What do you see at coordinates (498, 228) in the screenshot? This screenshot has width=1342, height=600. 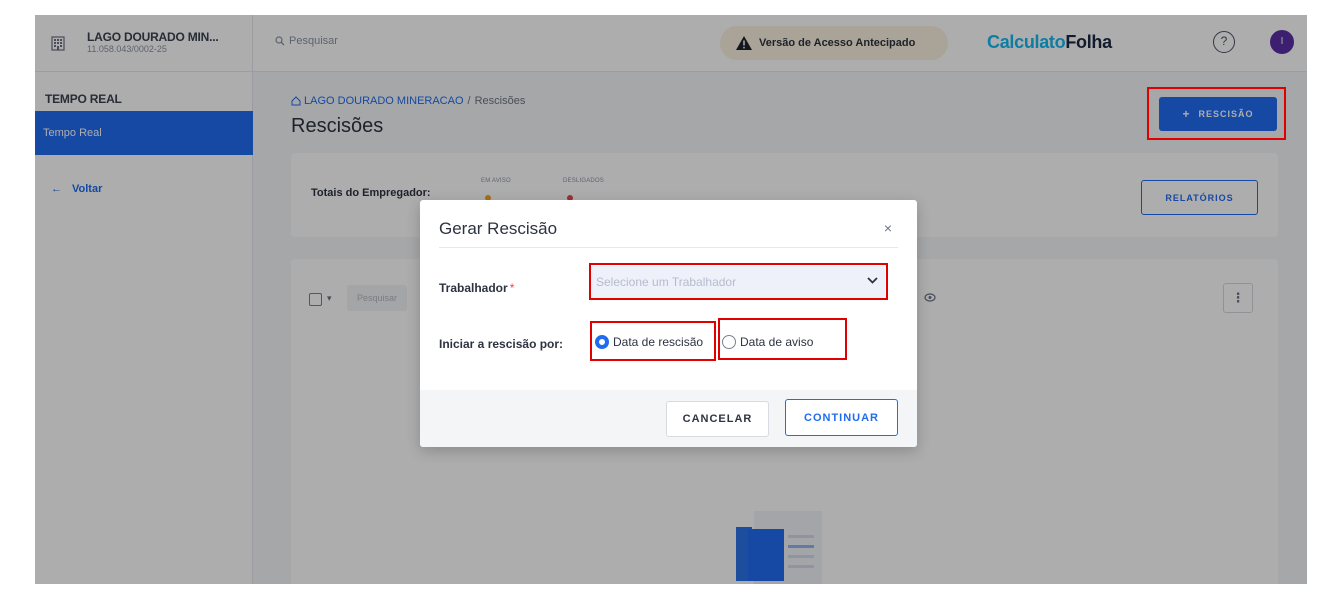 I see `dialog-title: Gerar Rescisão` at bounding box center [498, 228].